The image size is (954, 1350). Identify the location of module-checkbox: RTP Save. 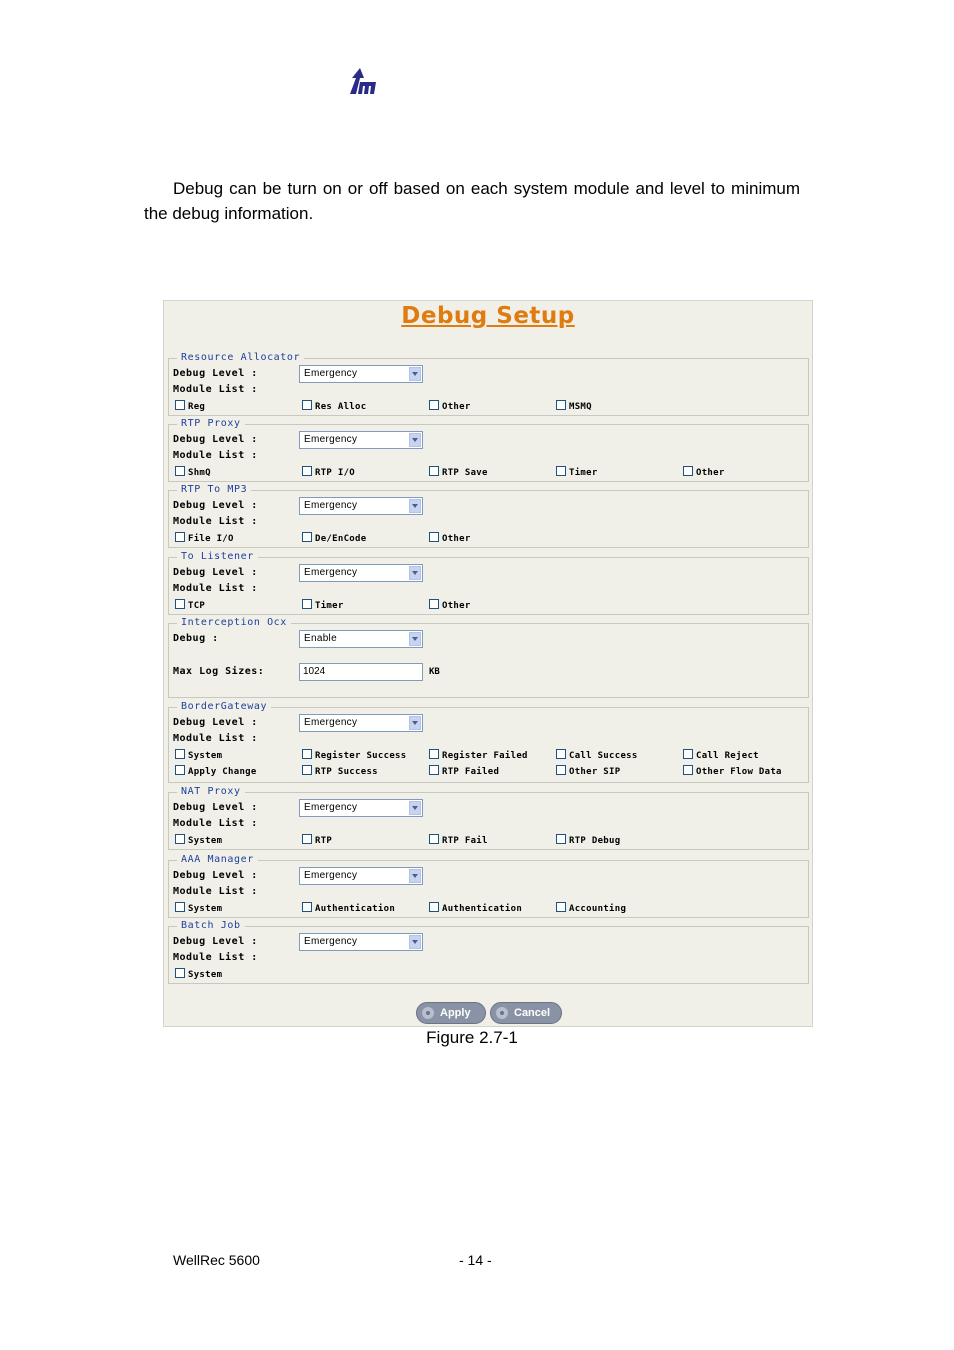
(458, 472).